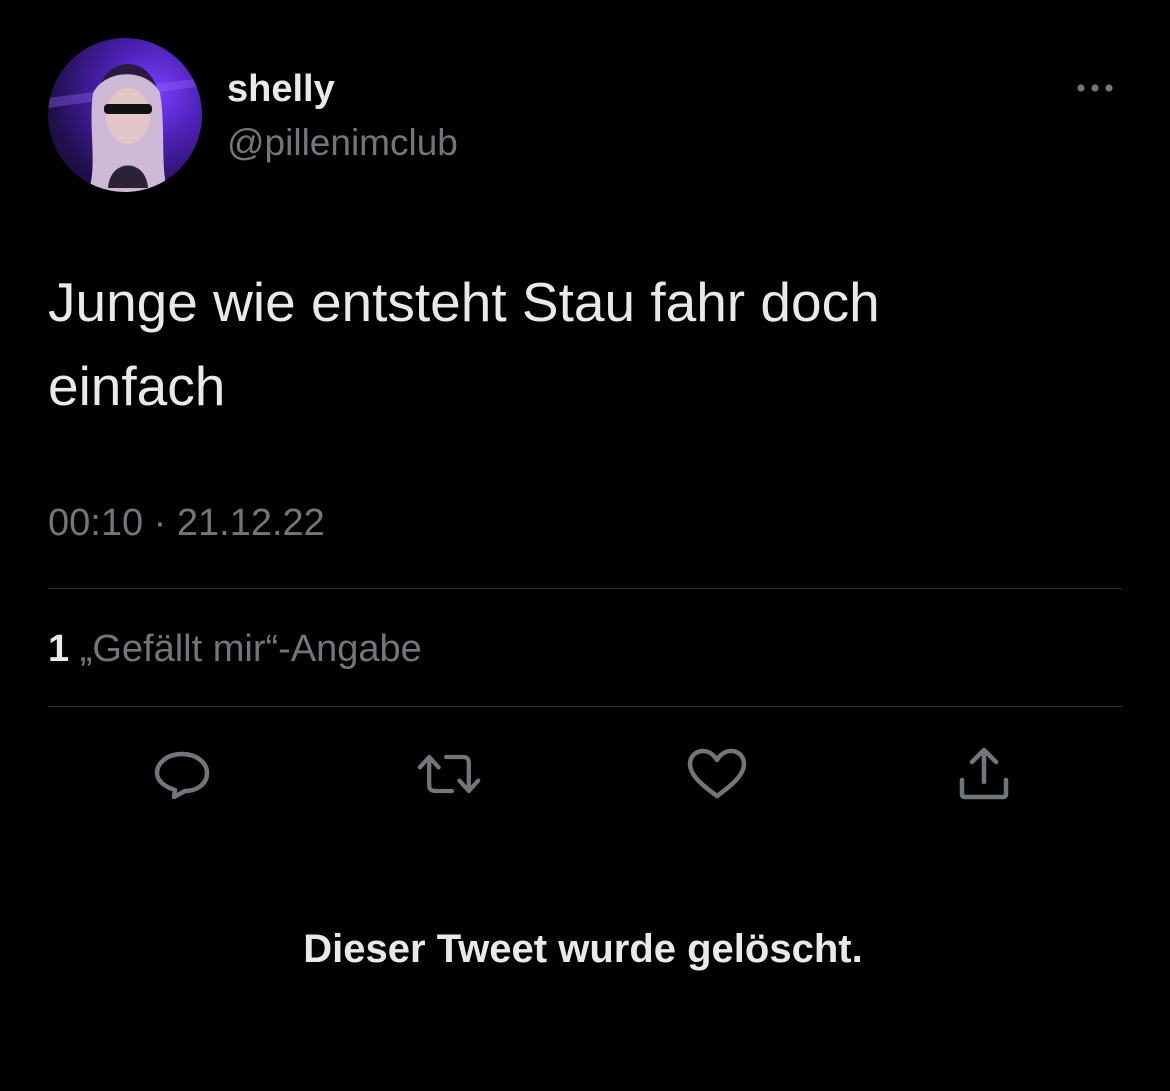 The image size is (1170, 1091). I want to click on display-name: shelly, so click(281, 89).